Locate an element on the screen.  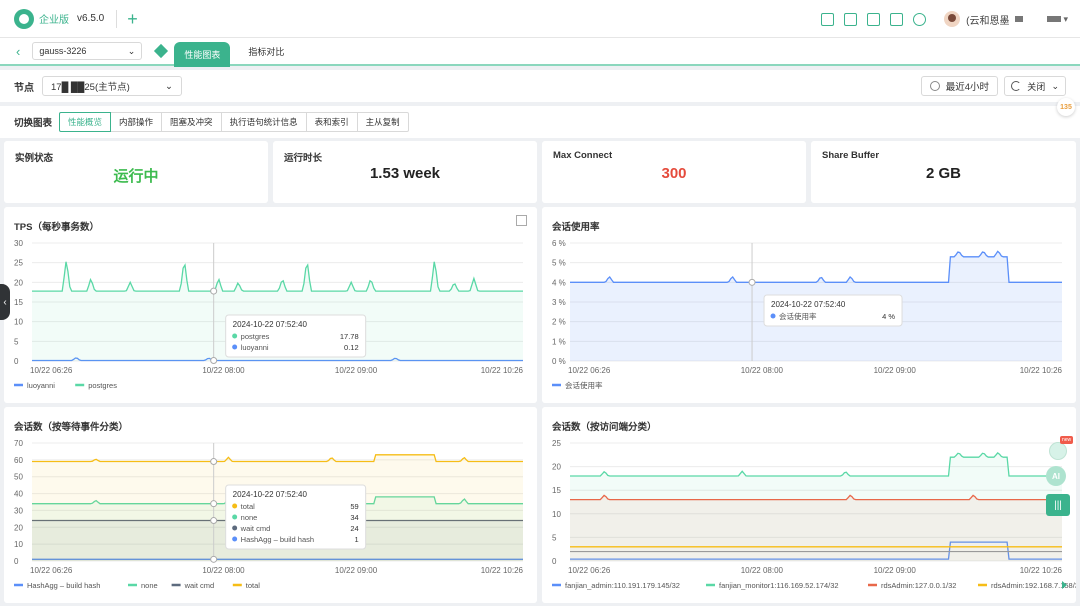
tooltip-series: none is located at coordinates (249, 517).